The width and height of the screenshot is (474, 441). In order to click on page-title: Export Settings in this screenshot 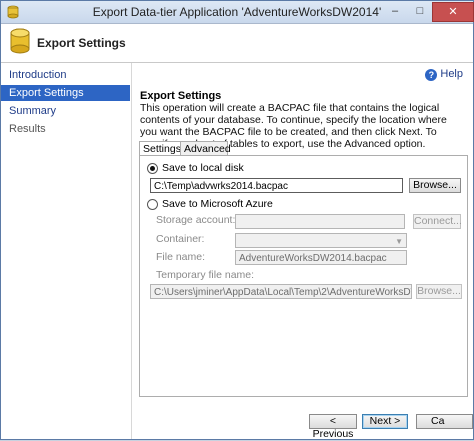, I will do `click(81, 43)`.